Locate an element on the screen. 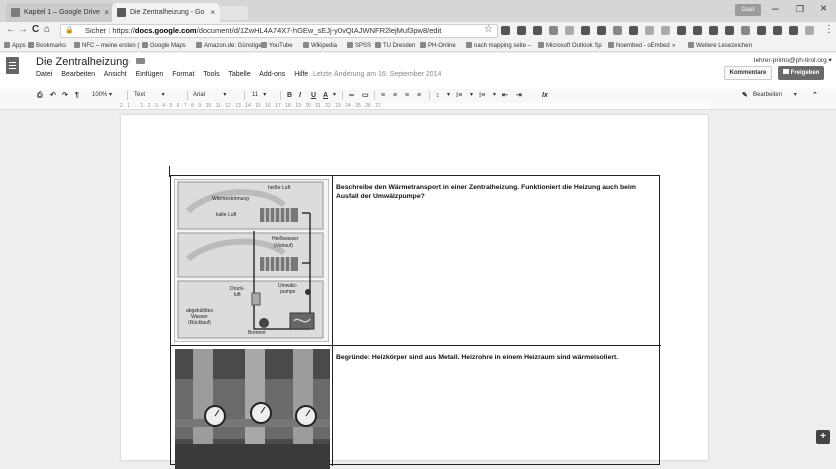  print-icon: ⎙ is located at coordinates (40, 95).